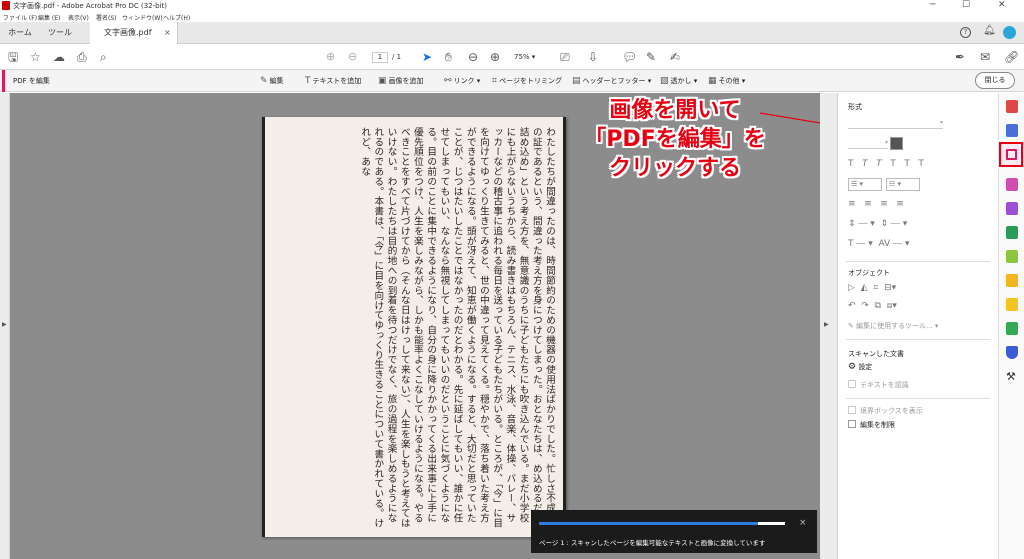 The height and width of the screenshot is (559, 1024). Describe the element at coordinates (1012, 304) in the screenshot. I see `comment-tool-icon` at that location.